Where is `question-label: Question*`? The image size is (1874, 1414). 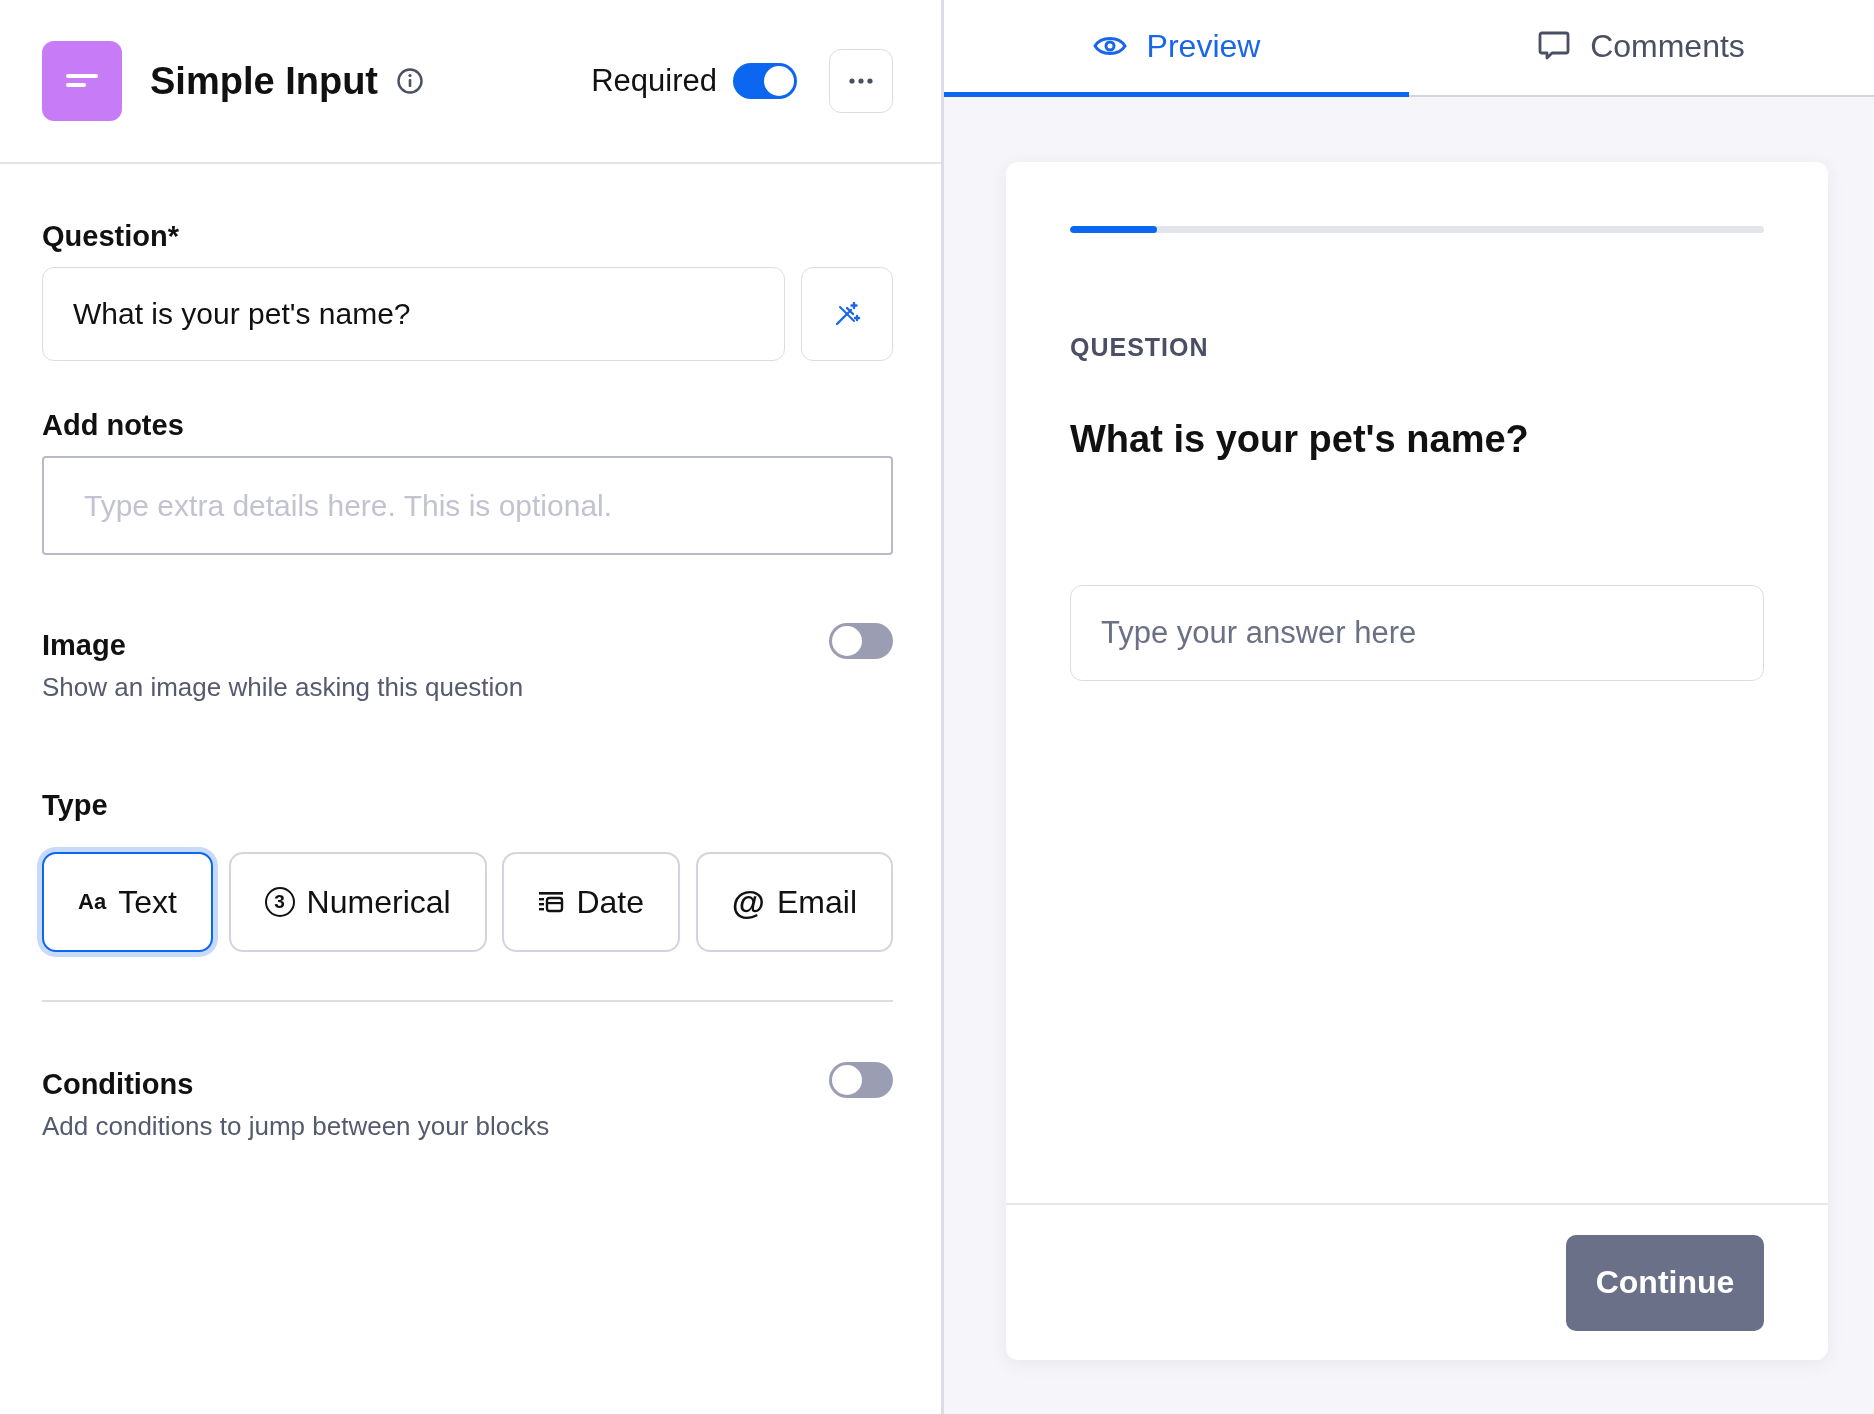 question-label: Question* is located at coordinates (111, 236).